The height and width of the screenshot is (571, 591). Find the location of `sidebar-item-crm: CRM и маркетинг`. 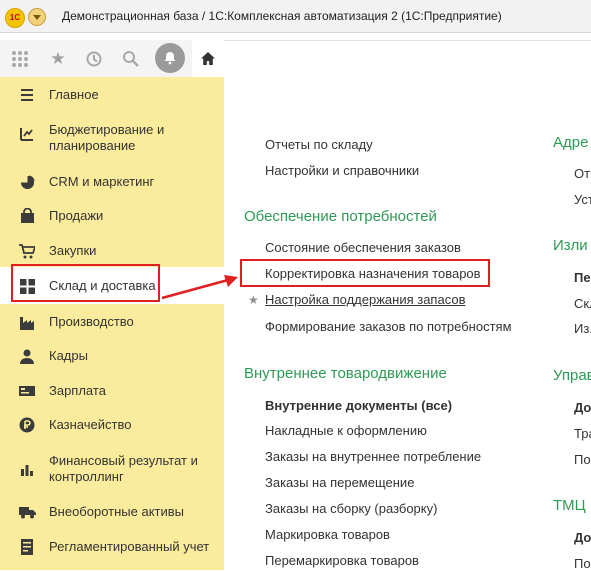

sidebar-item-crm: CRM и маркетинг is located at coordinates (112, 182).